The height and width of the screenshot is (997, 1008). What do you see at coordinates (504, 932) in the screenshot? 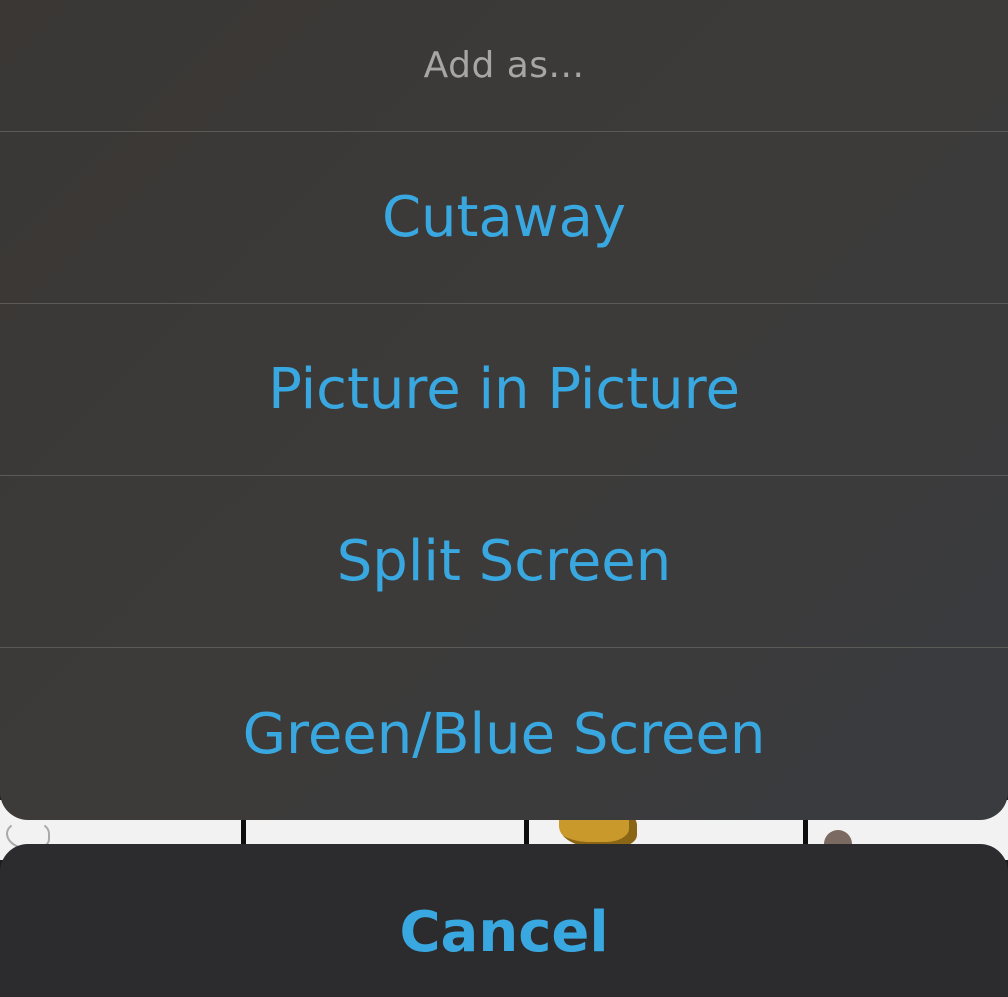
I see `cancel-label: Cancel` at bounding box center [504, 932].